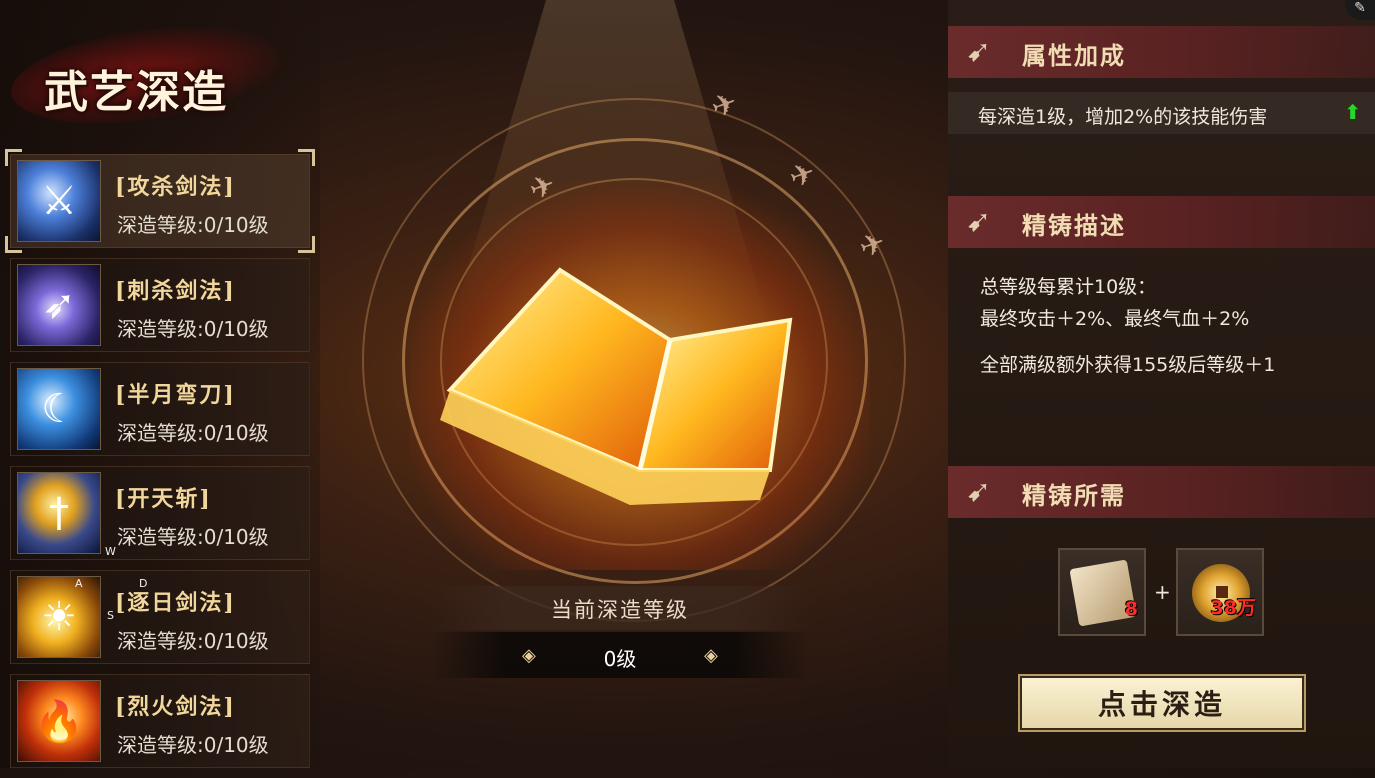  What do you see at coordinates (1162, 592) in the screenshot?
I see `plus-sign: +` at bounding box center [1162, 592].